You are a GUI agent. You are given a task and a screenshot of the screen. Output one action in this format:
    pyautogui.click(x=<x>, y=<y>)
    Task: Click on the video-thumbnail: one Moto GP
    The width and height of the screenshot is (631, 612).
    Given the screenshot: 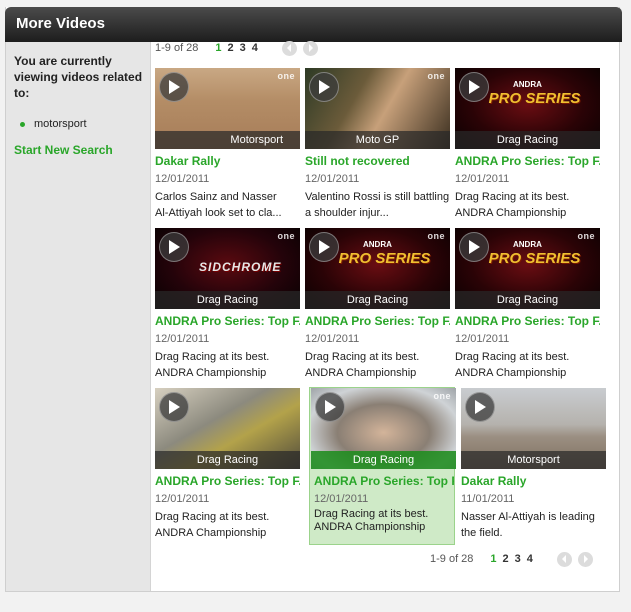 What is the action you would take?
    pyautogui.click(x=377, y=108)
    